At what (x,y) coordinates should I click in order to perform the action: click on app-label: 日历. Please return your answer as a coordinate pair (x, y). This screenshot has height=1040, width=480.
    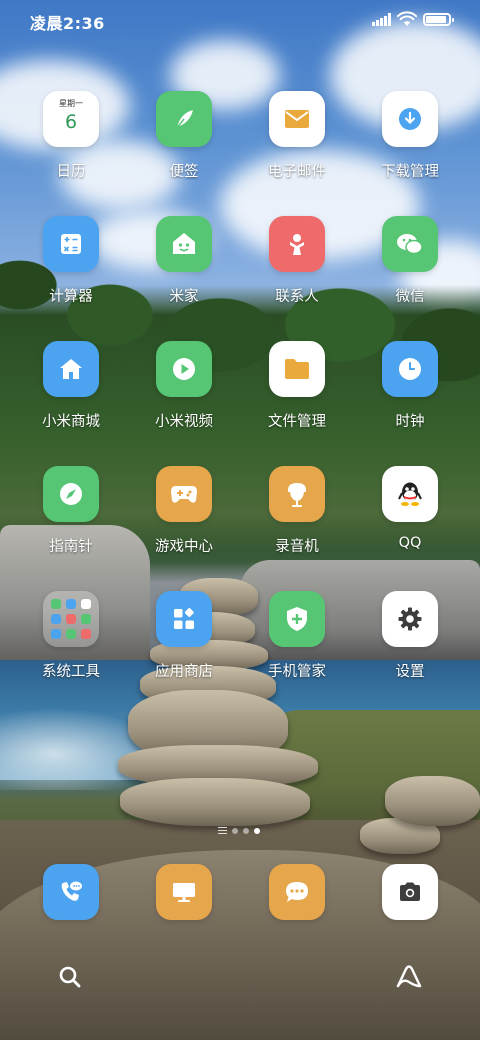
    Looking at the image, I should click on (71, 172).